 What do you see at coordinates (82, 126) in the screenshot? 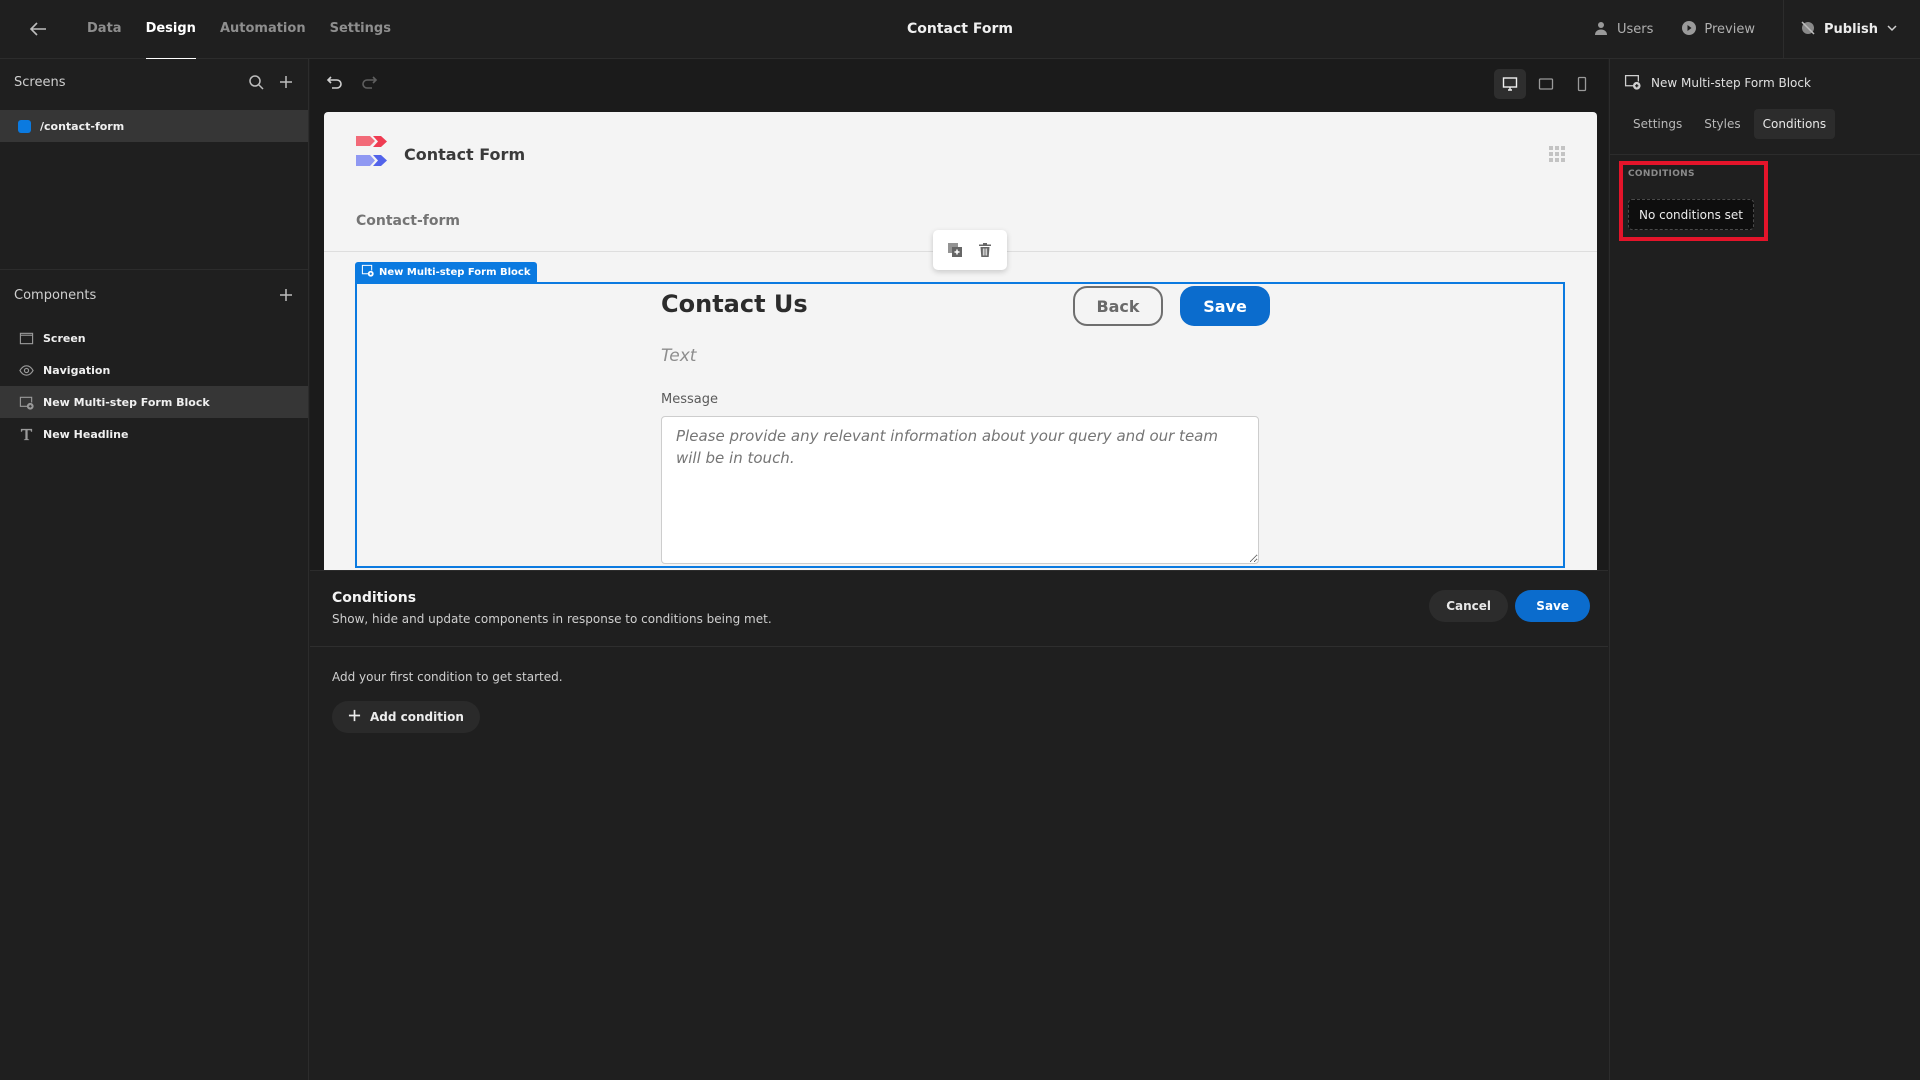
I see `screen-item-label: /contact-form` at bounding box center [82, 126].